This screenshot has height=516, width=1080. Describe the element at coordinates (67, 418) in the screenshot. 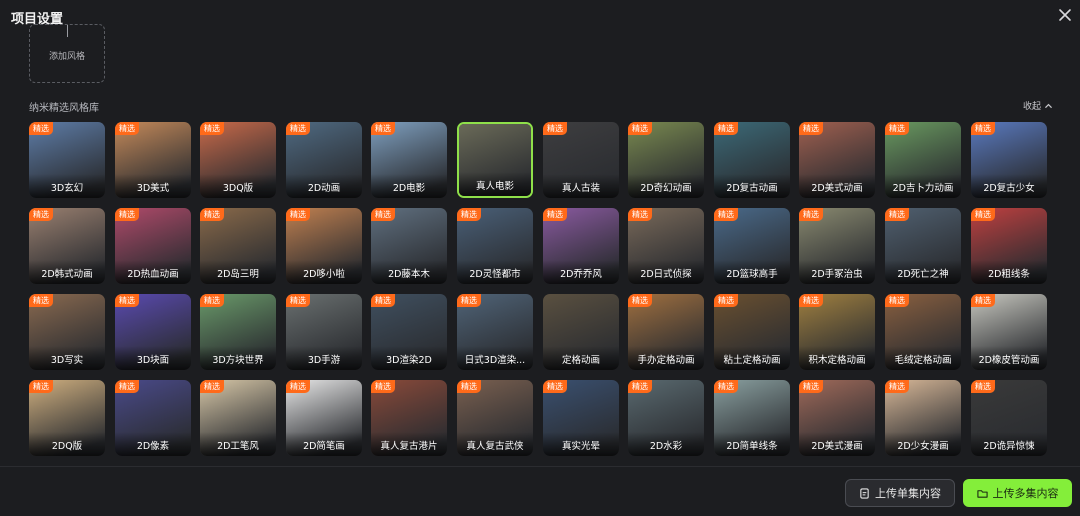

I see `style-card: 精选 2DQ版` at that location.